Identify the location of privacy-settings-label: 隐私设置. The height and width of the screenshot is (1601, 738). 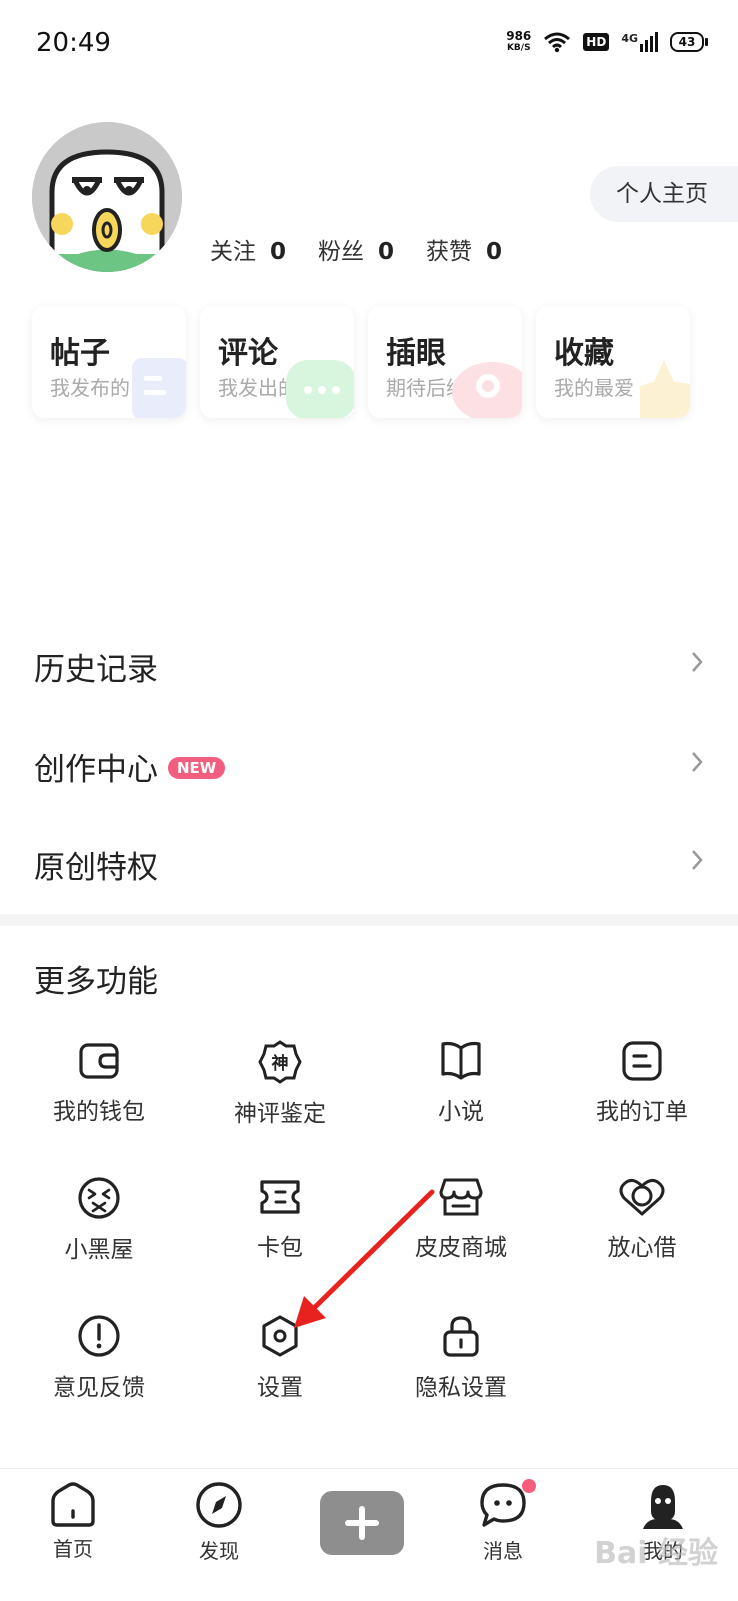
(461, 1388).